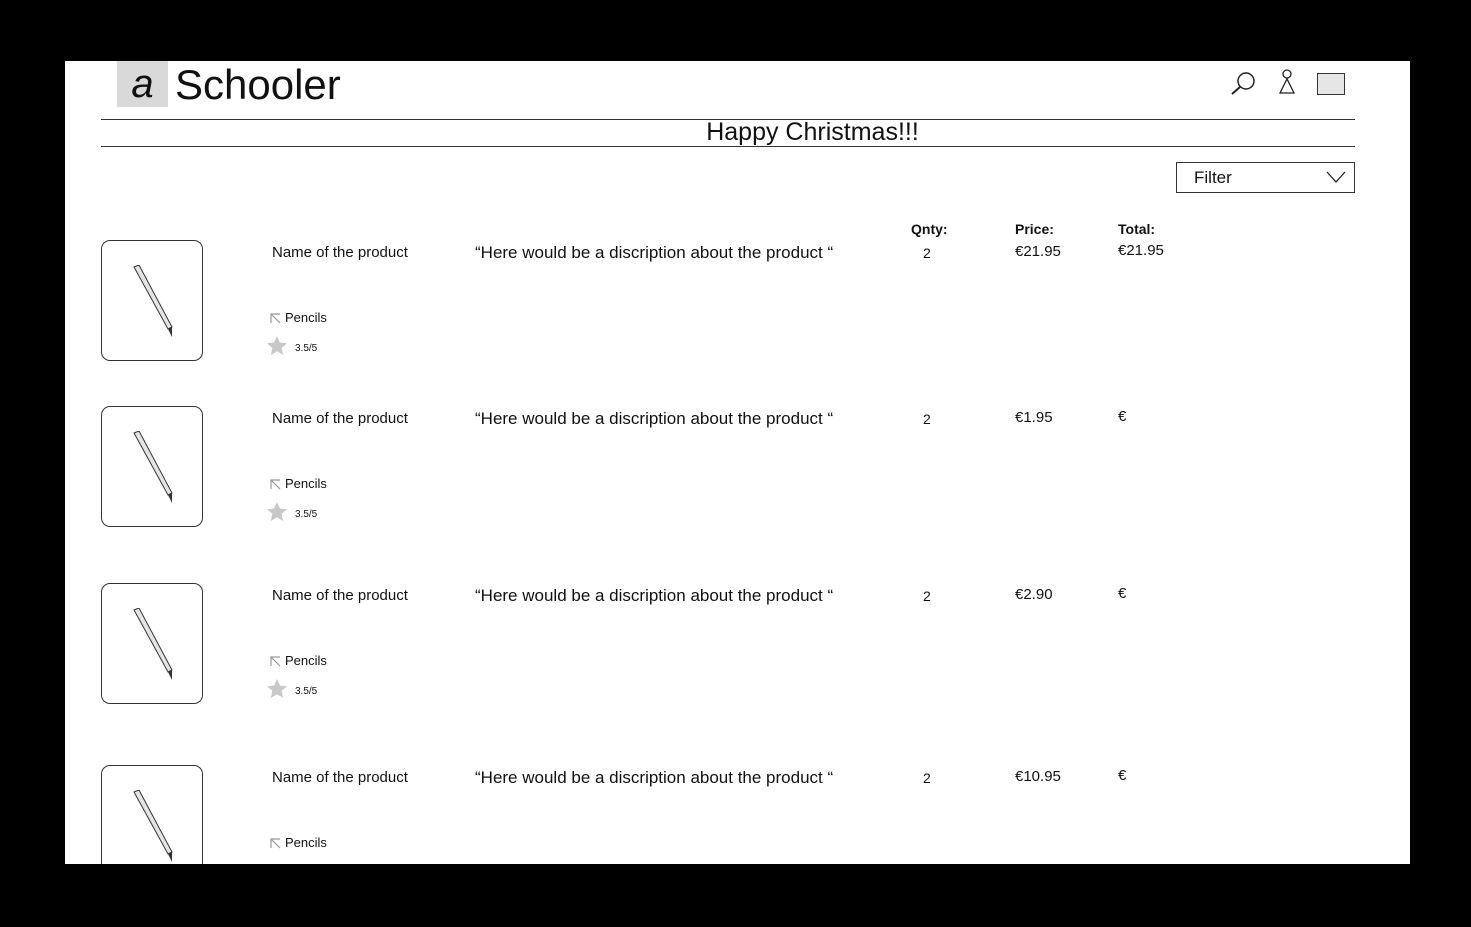 The image size is (1471, 927). Describe the element at coordinates (1287, 82) in the screenshot. I see `user-icon` at that location.